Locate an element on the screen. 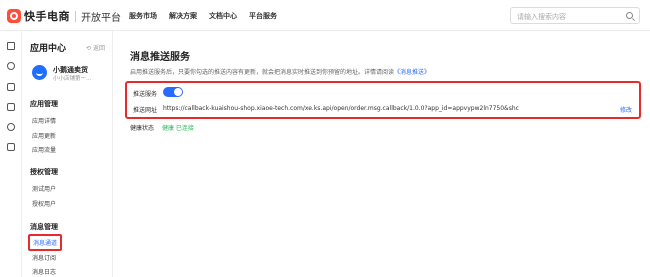  page-title: 消息推送服务 is located at coordinates (160, 57).